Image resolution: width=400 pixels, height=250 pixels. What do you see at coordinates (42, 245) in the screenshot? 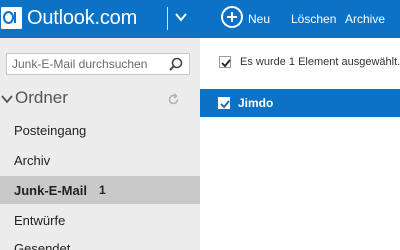
I see `folder-label: Gesendet` at bounding box center [42, 245].